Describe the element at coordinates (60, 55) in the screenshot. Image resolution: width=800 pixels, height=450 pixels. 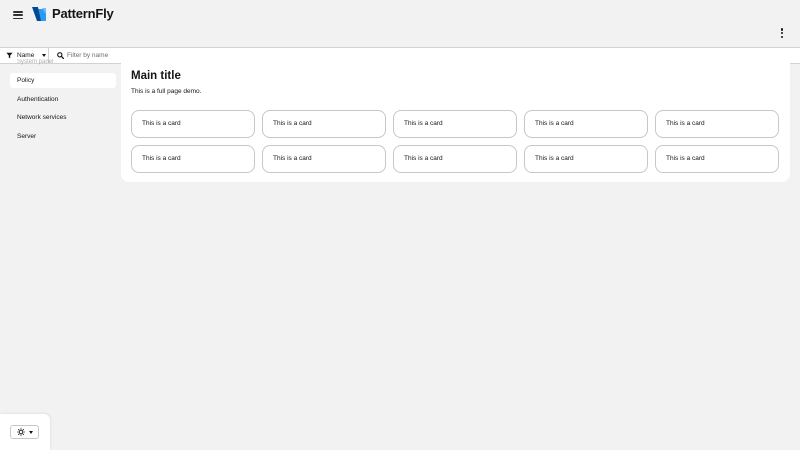
I see `search-icon` at that location.